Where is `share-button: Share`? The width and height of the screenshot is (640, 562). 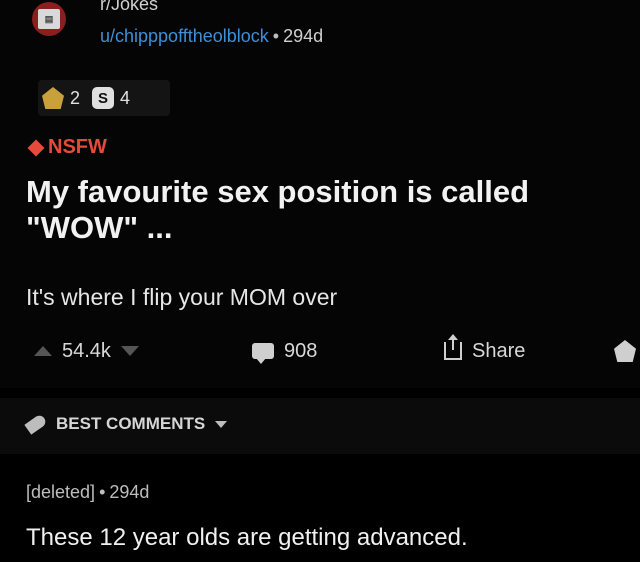 share-button: Share is located at coordinates (485, 350).